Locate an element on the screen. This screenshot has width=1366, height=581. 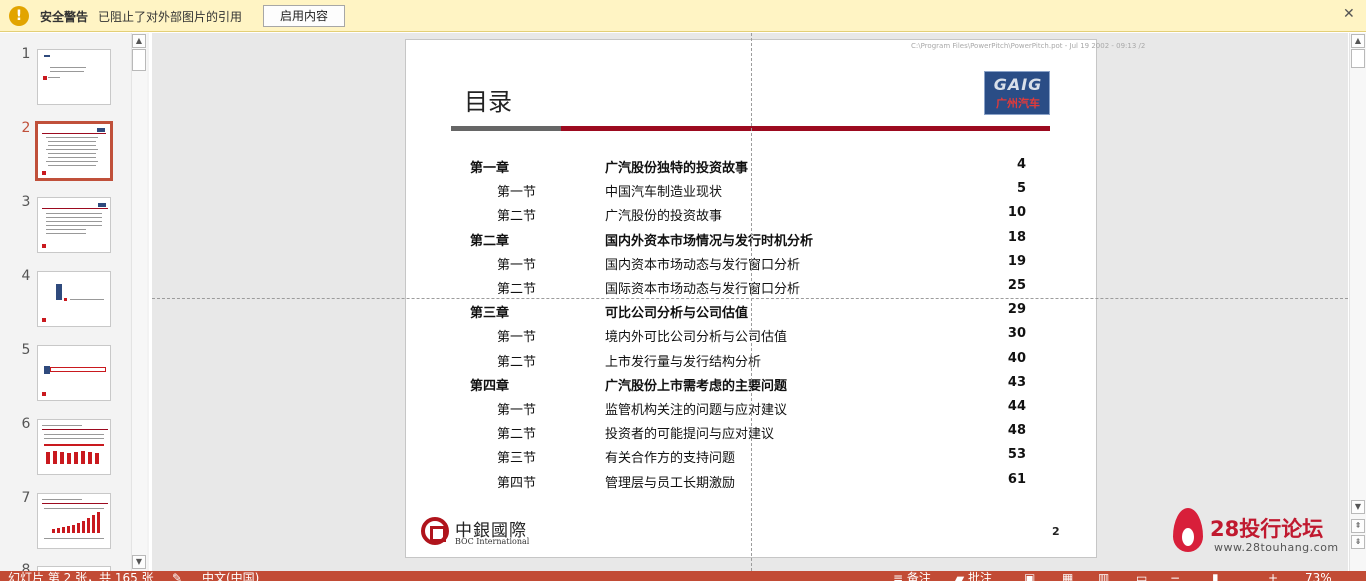
toc-title: 境内外可比公司分析与公司估值 is located at coordinates (696, 338).